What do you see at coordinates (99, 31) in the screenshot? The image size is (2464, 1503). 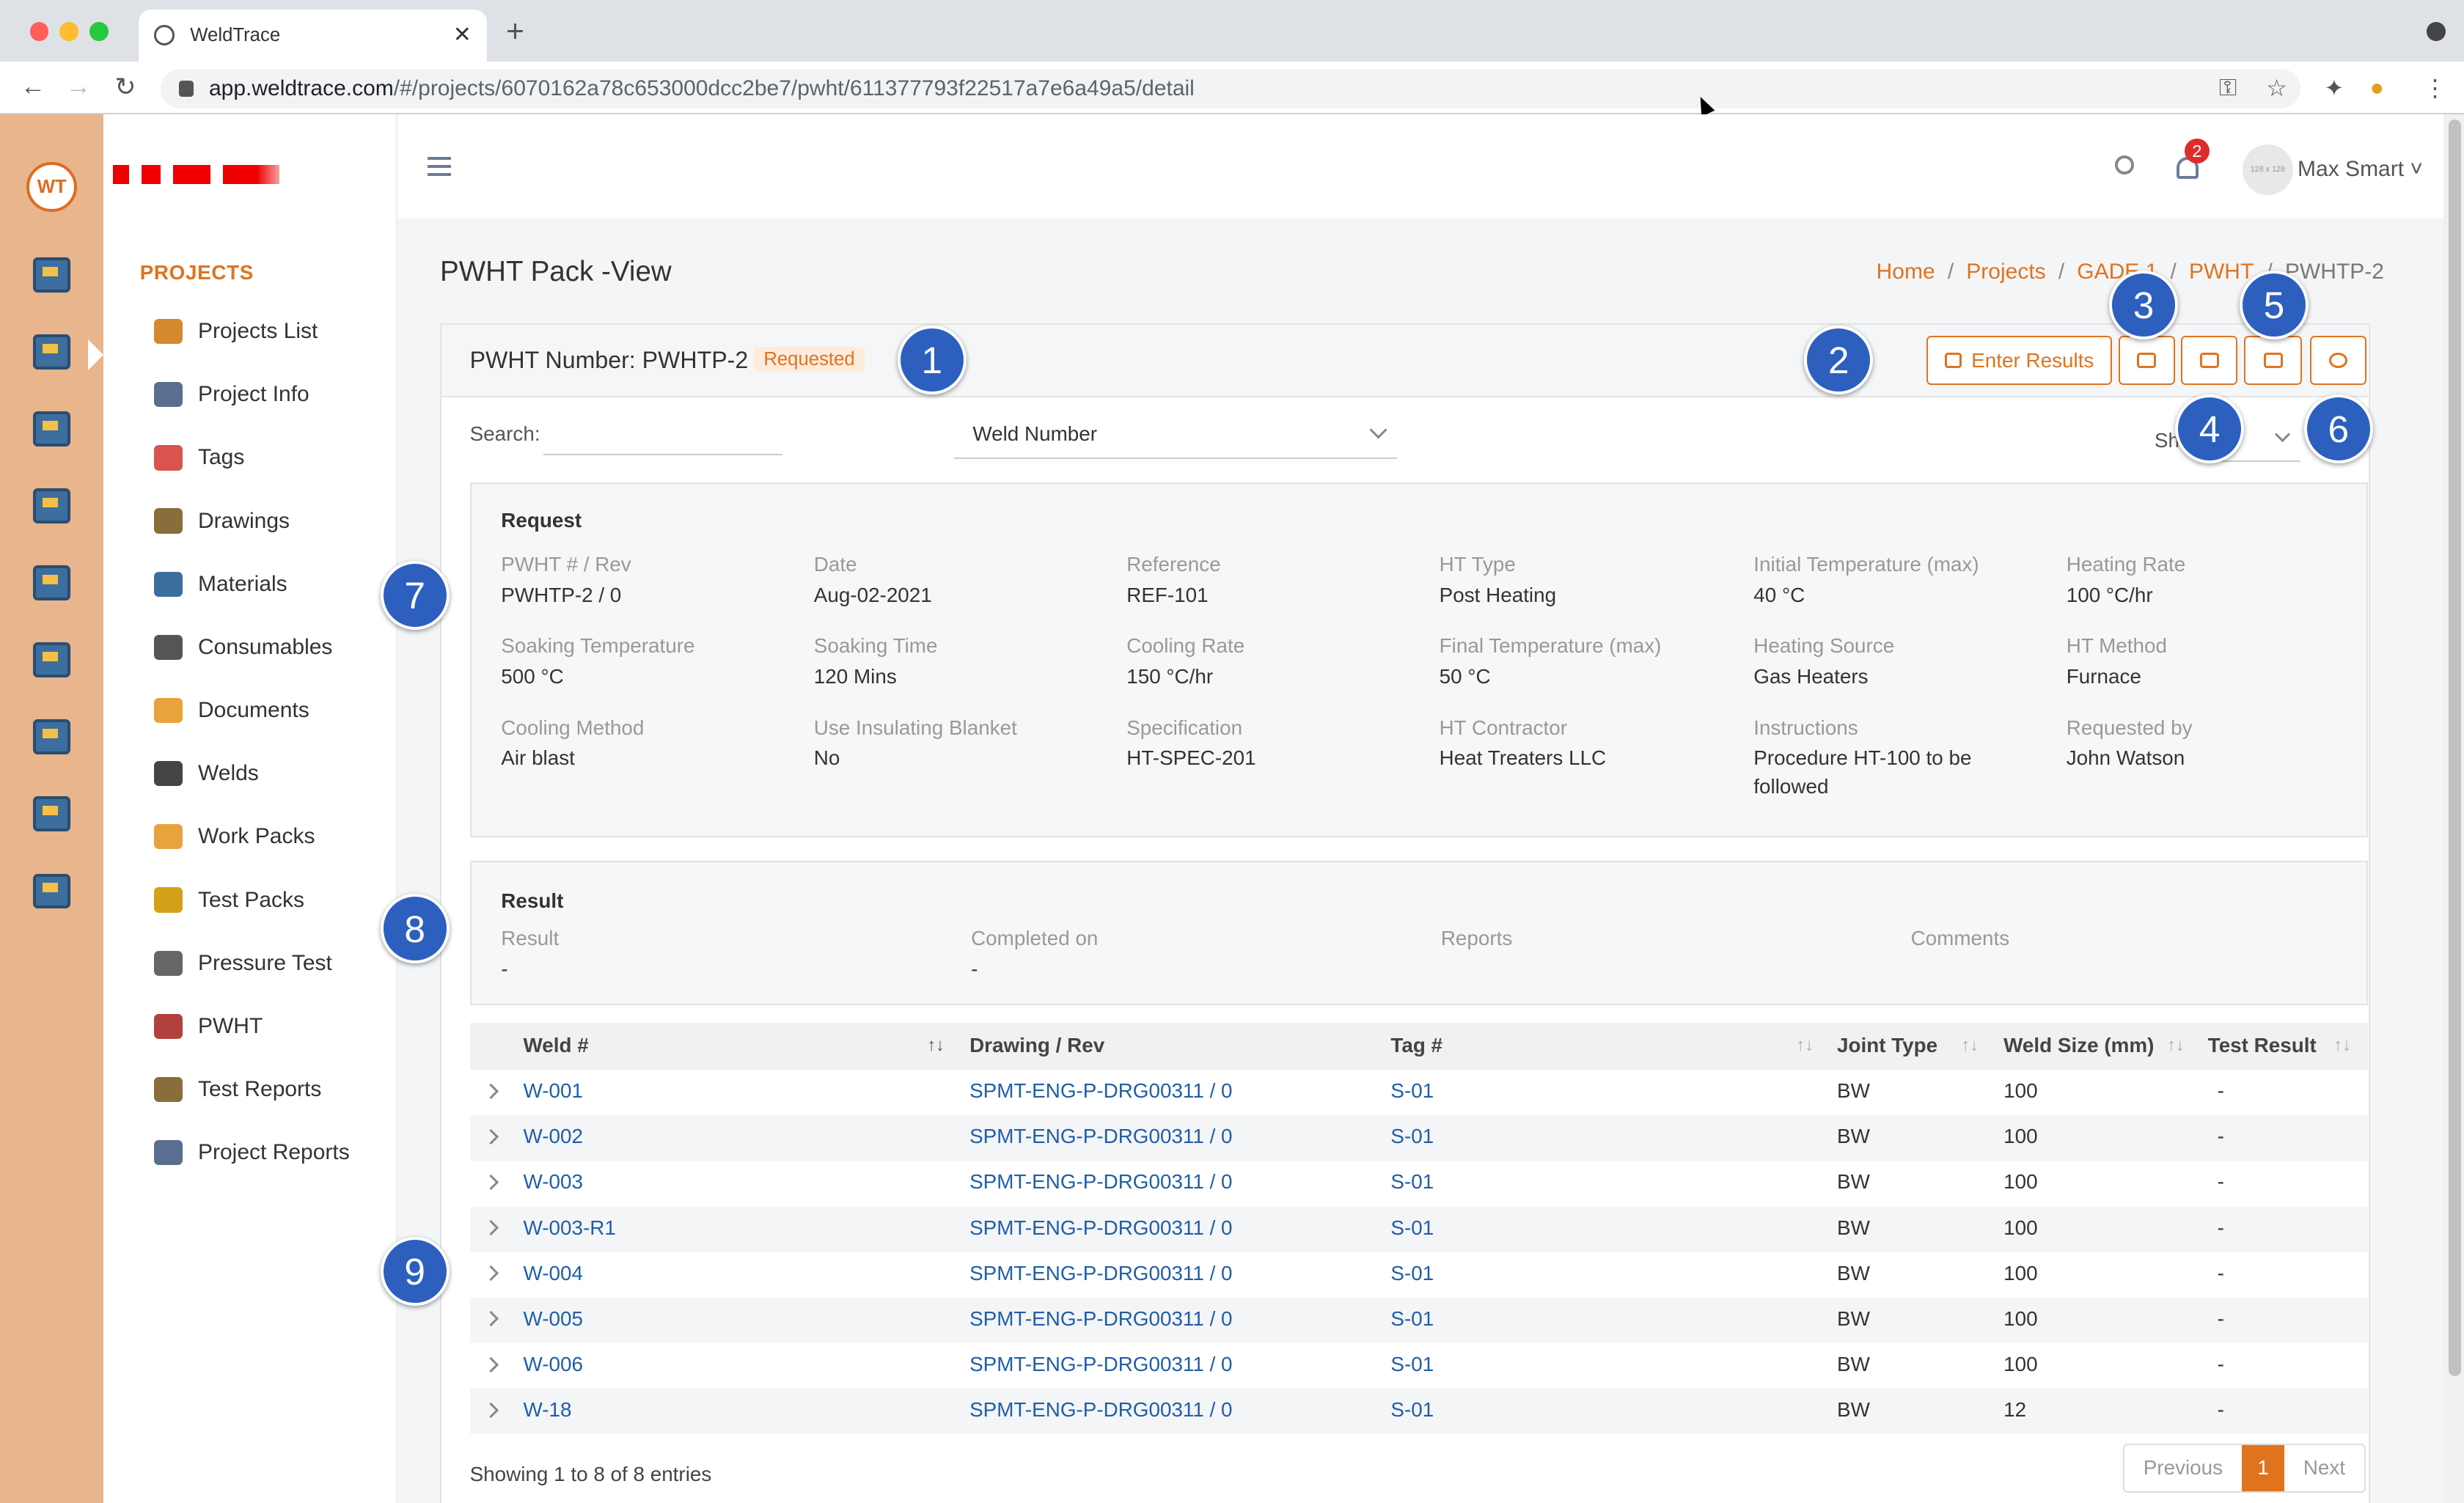 I see `maximize-window-button` at bounding box center [99, 31].